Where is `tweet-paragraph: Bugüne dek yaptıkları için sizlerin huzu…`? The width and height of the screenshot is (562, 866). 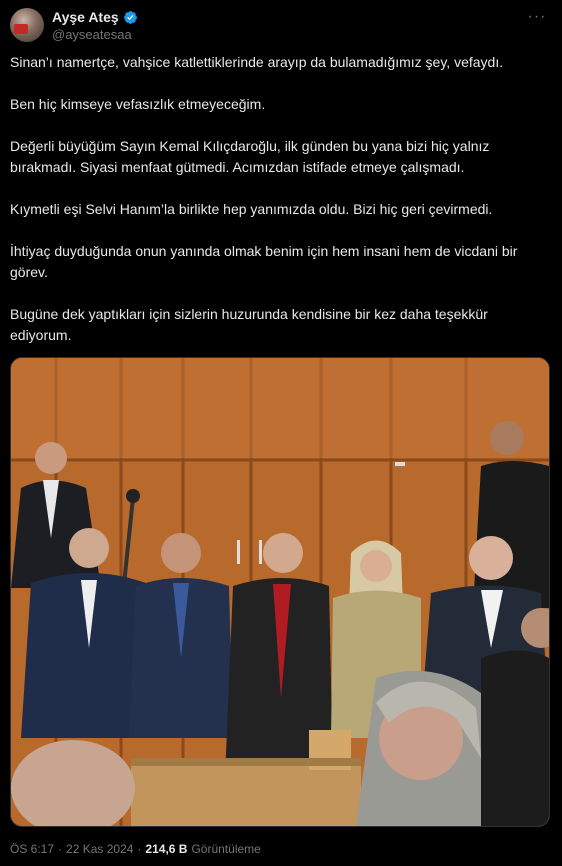
tweet-paragraph: Bugüne dek yaptıkları için sizlerin huzu… is located at coordinates (249, 324).